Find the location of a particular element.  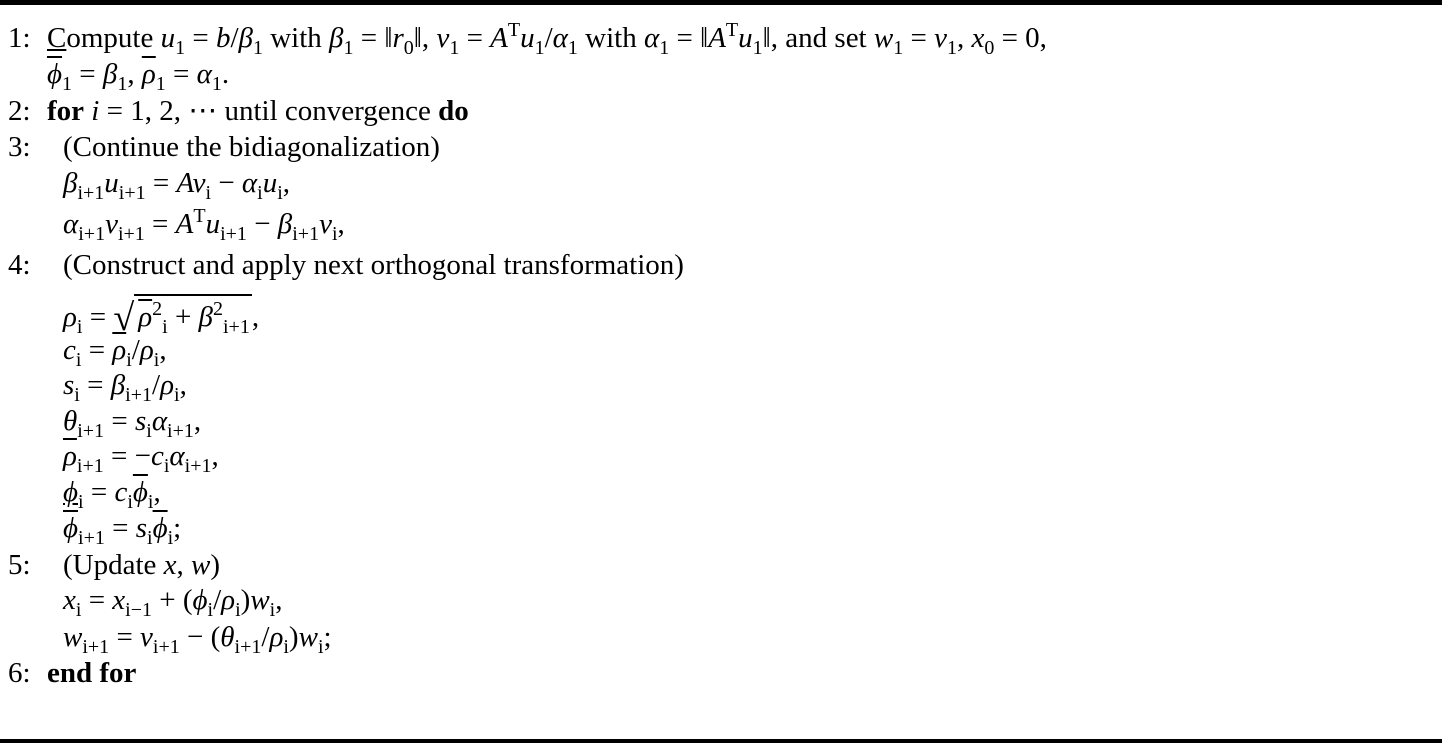

math-token: s is located at coordinates (140, 421).